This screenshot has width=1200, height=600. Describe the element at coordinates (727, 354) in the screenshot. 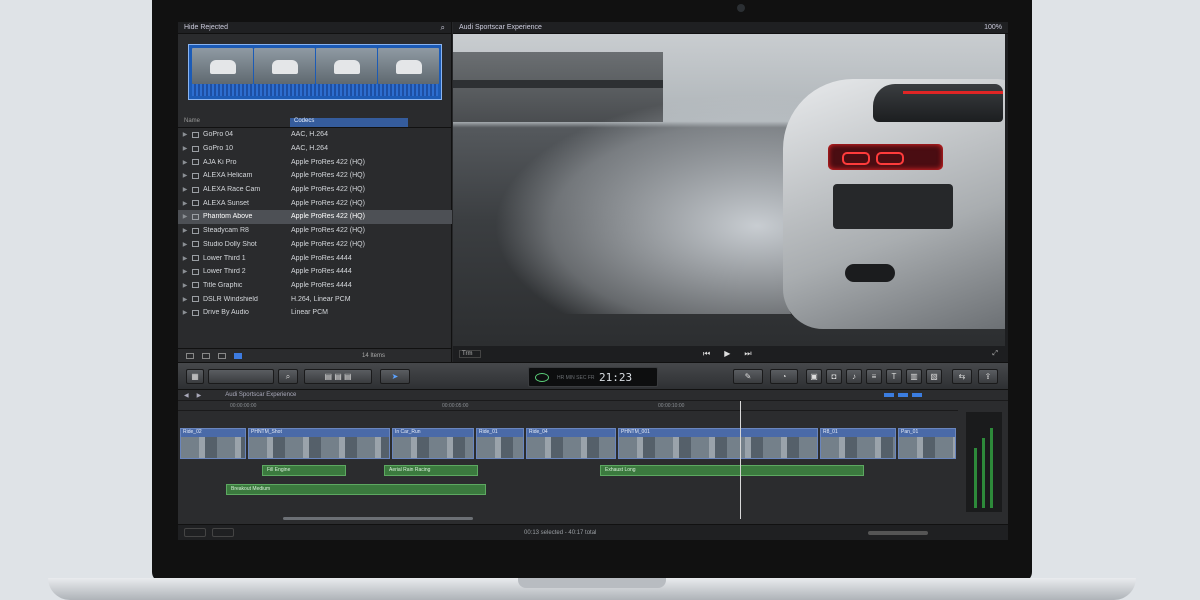

I see `play-icon: ▶` at that location.